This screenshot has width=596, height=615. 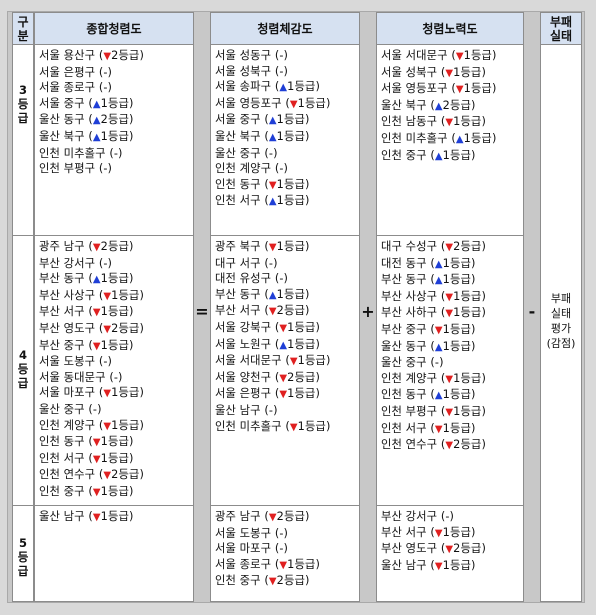 What do you see at coordinates (561, 343) in the screenshot?
I see `corruption-note-line: (감점)` at bounding box center [561, 343].